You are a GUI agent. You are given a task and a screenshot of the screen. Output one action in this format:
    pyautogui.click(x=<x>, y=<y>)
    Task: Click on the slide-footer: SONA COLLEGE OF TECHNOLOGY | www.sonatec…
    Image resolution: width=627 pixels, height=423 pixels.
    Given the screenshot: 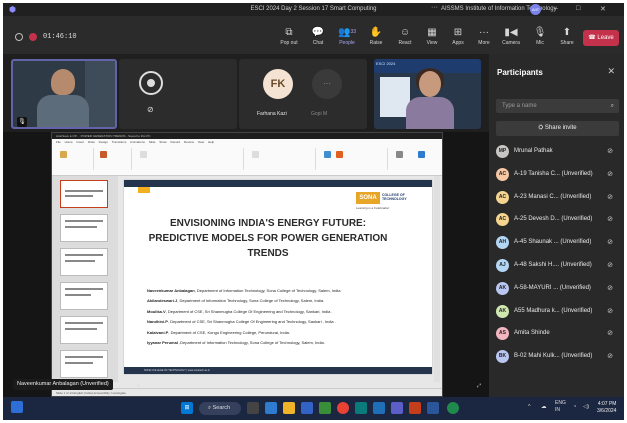 What is the action you would take?
    pyautogui.click(x=278, y=370)
    